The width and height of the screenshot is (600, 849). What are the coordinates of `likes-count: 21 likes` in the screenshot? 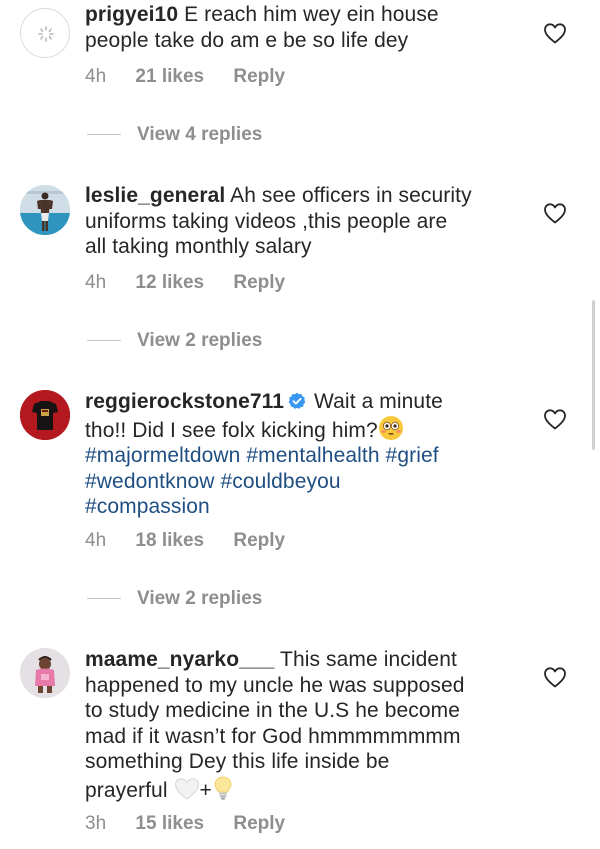 It's located at (169, 76).